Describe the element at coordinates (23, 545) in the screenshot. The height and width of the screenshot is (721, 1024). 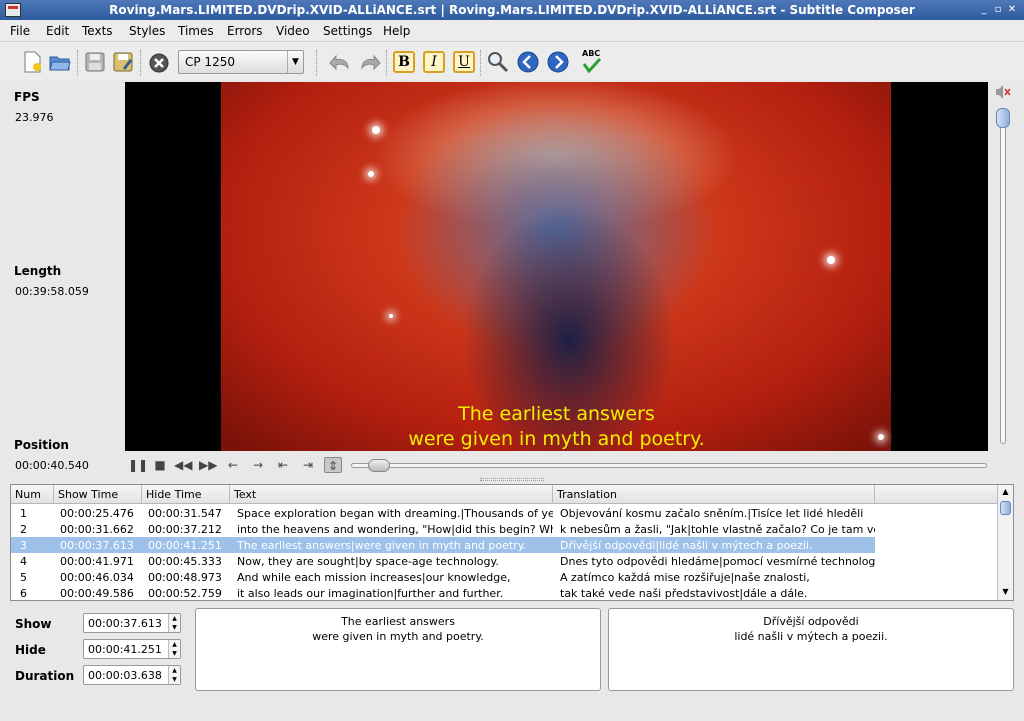
I see `cell-num: 3` at that location.